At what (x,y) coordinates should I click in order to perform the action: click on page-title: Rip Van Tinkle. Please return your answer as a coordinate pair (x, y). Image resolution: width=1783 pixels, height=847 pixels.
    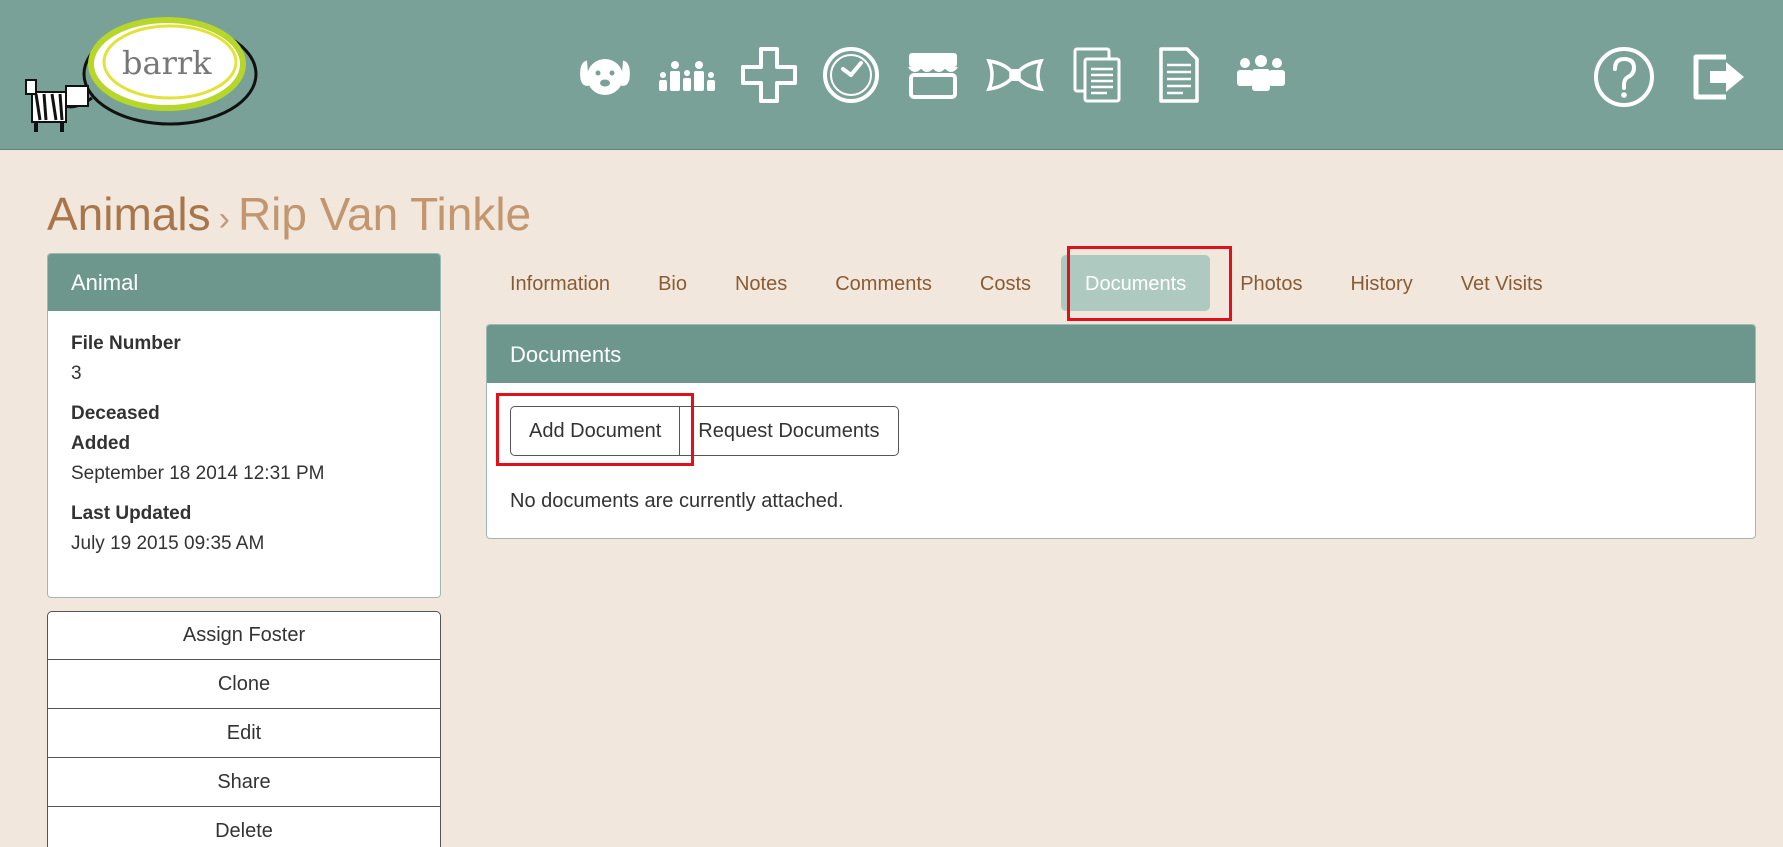
    Looking at the image, I should click on (384, 214).